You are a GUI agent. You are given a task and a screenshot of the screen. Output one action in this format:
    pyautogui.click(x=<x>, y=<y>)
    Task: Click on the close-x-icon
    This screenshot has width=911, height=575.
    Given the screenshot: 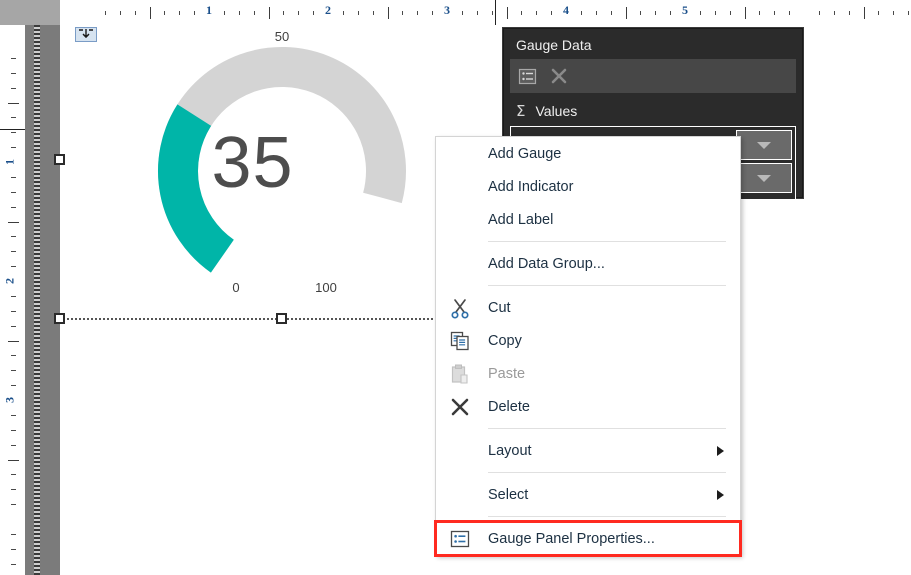 What is the action you would take?
    pyautogui.click(x=559, y=76)
    